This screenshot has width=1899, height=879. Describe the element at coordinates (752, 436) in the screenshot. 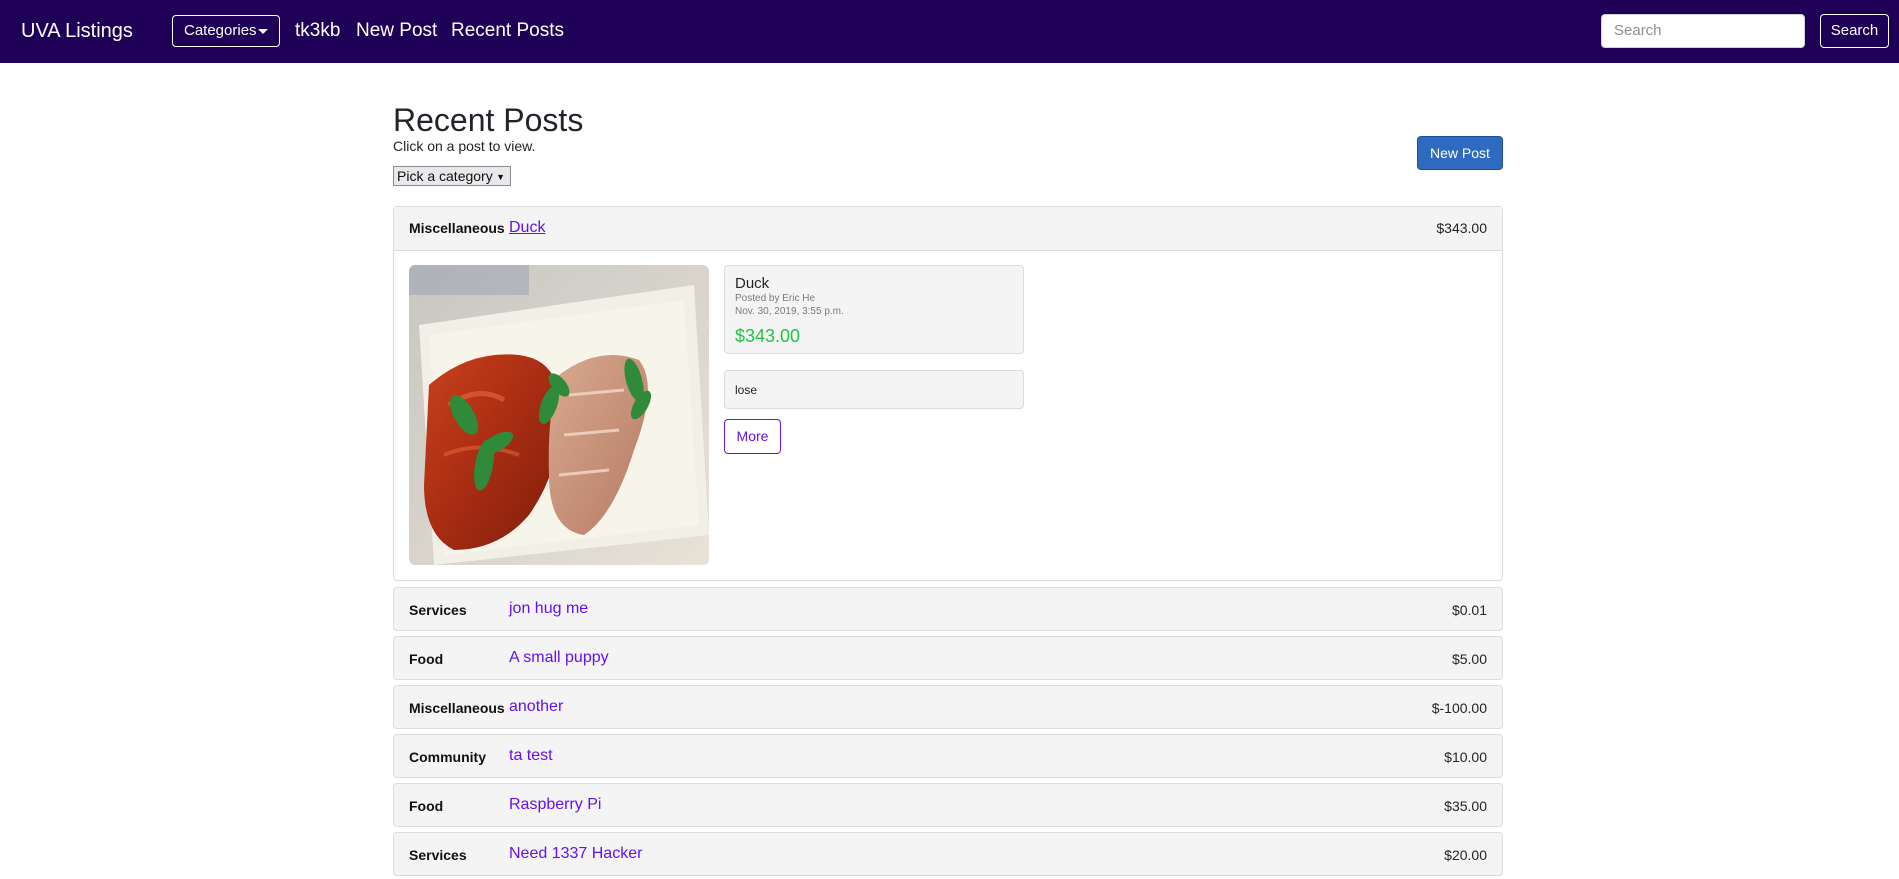

I see `more-button: More` at that location.